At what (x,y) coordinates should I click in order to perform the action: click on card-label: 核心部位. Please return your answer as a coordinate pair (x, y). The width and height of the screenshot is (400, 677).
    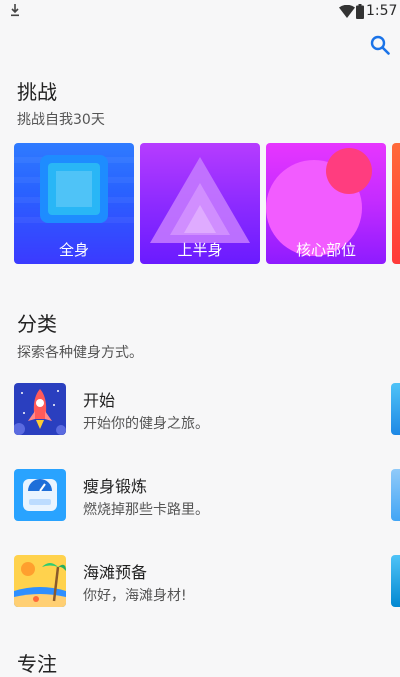
    Looking at the image, I should click on (325, 250).